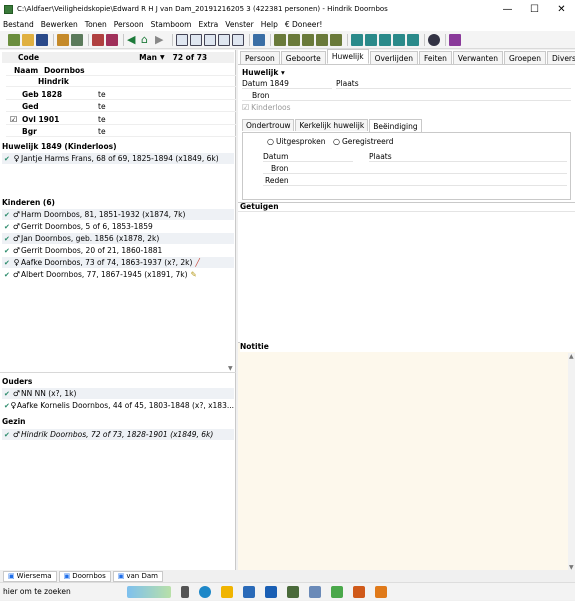 This screenshot has width=575, height=601. I want to click on menu-extra: Extra, so click(208, 24).